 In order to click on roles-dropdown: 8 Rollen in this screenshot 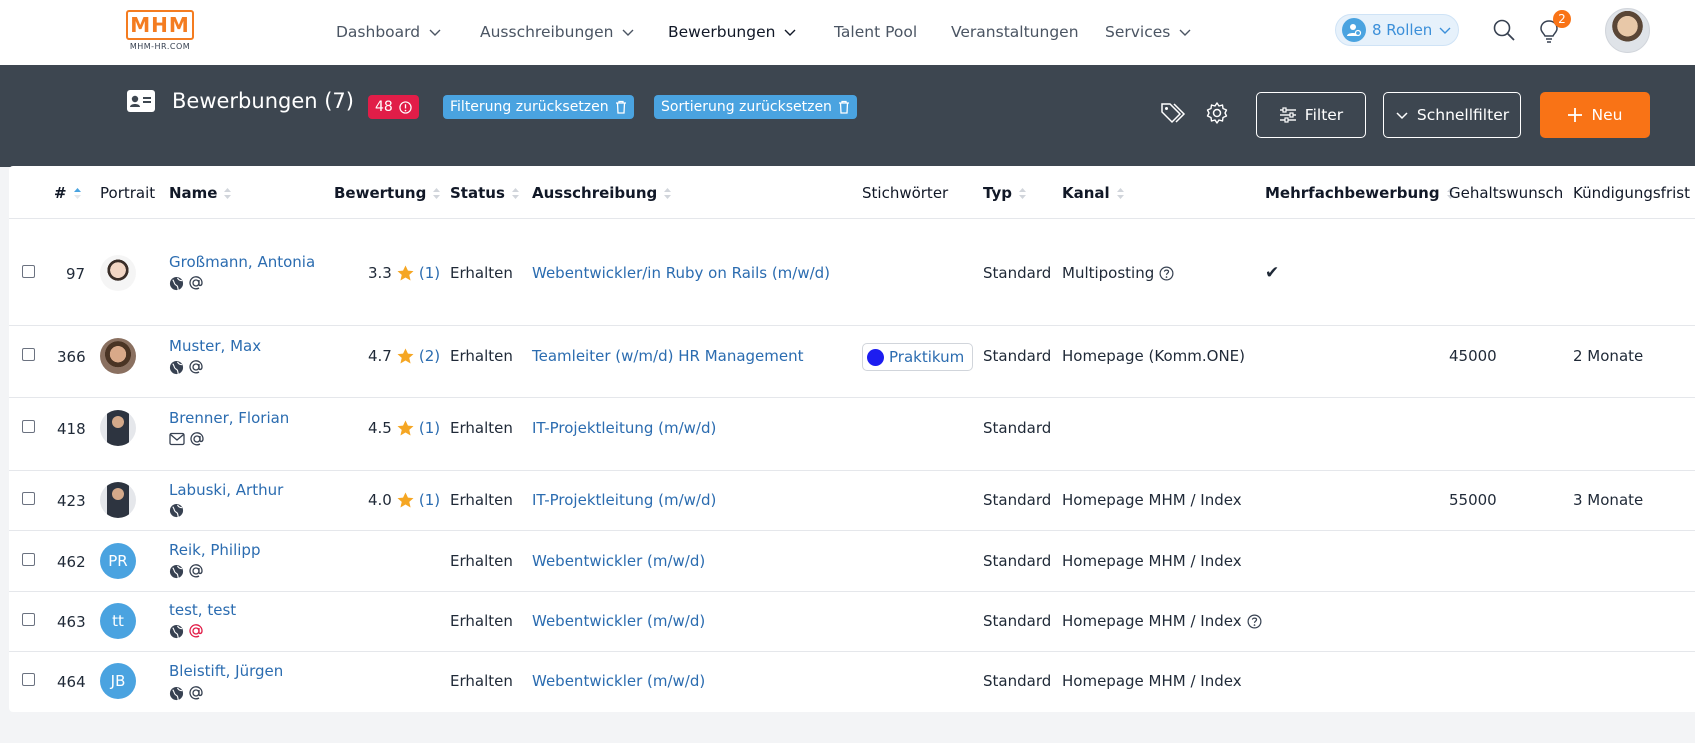, I will do `click(1397, 30)`.